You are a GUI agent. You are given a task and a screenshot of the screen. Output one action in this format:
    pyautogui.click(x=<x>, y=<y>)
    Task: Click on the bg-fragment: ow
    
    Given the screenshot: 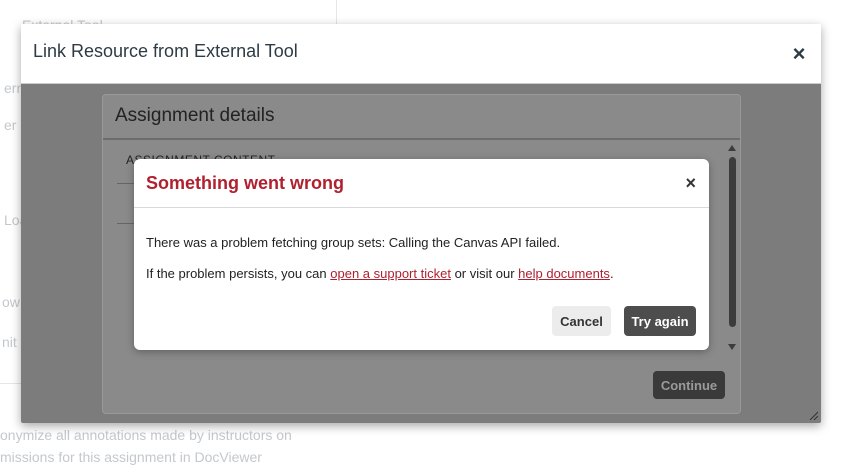 What is the action you would take?
    pyautogui.click(x=11, y=302)
    